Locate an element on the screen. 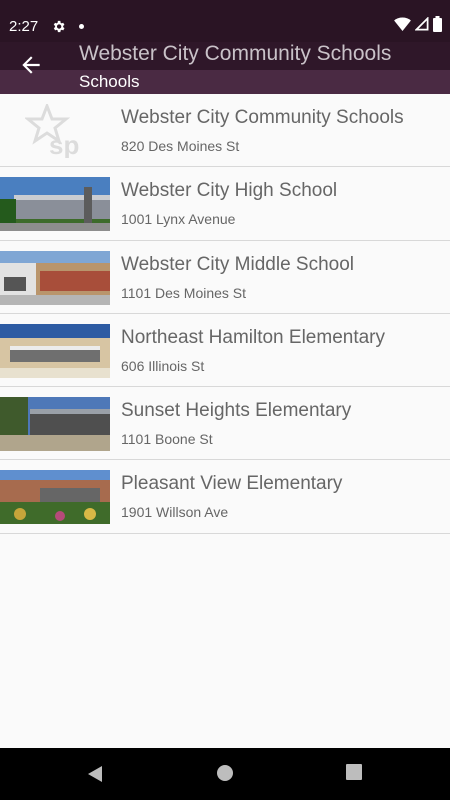 The height and width of the screenshot is (800, 450). status-time: 2:27 is located at coordinates (24, 26).